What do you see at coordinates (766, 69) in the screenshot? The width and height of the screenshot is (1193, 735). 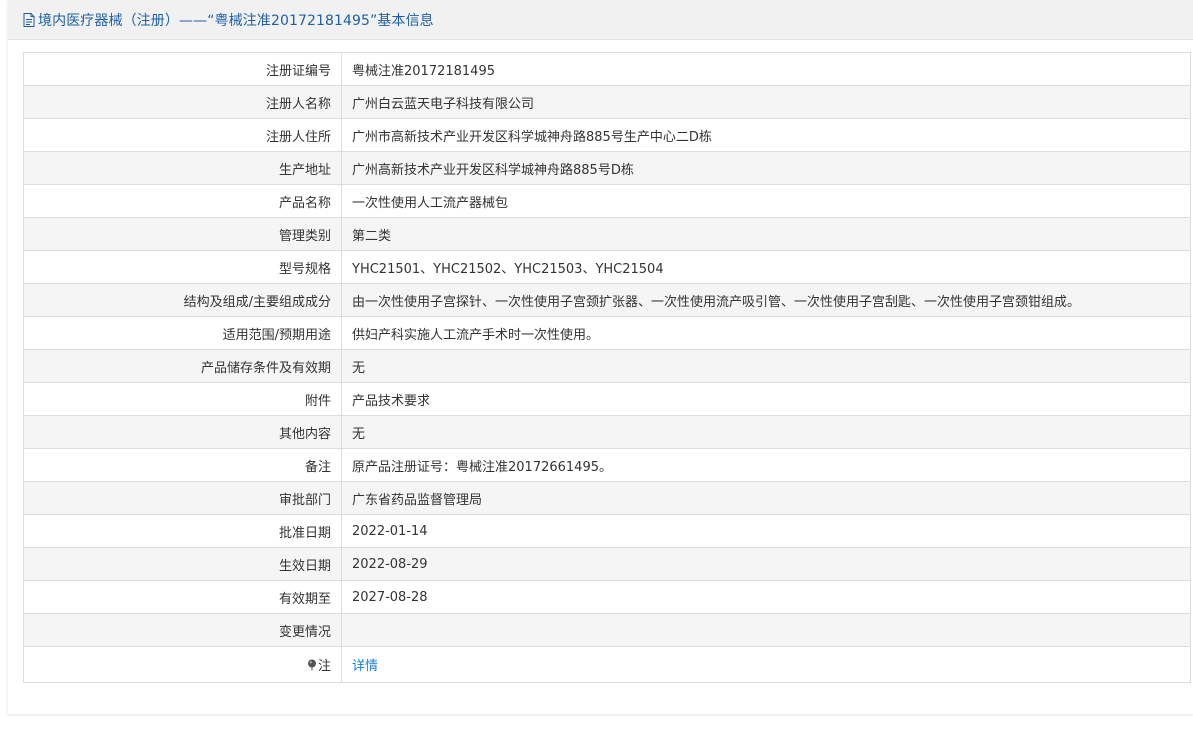 I see `row-value: 粤械注准20172181495` at bounding box center [766, 69].